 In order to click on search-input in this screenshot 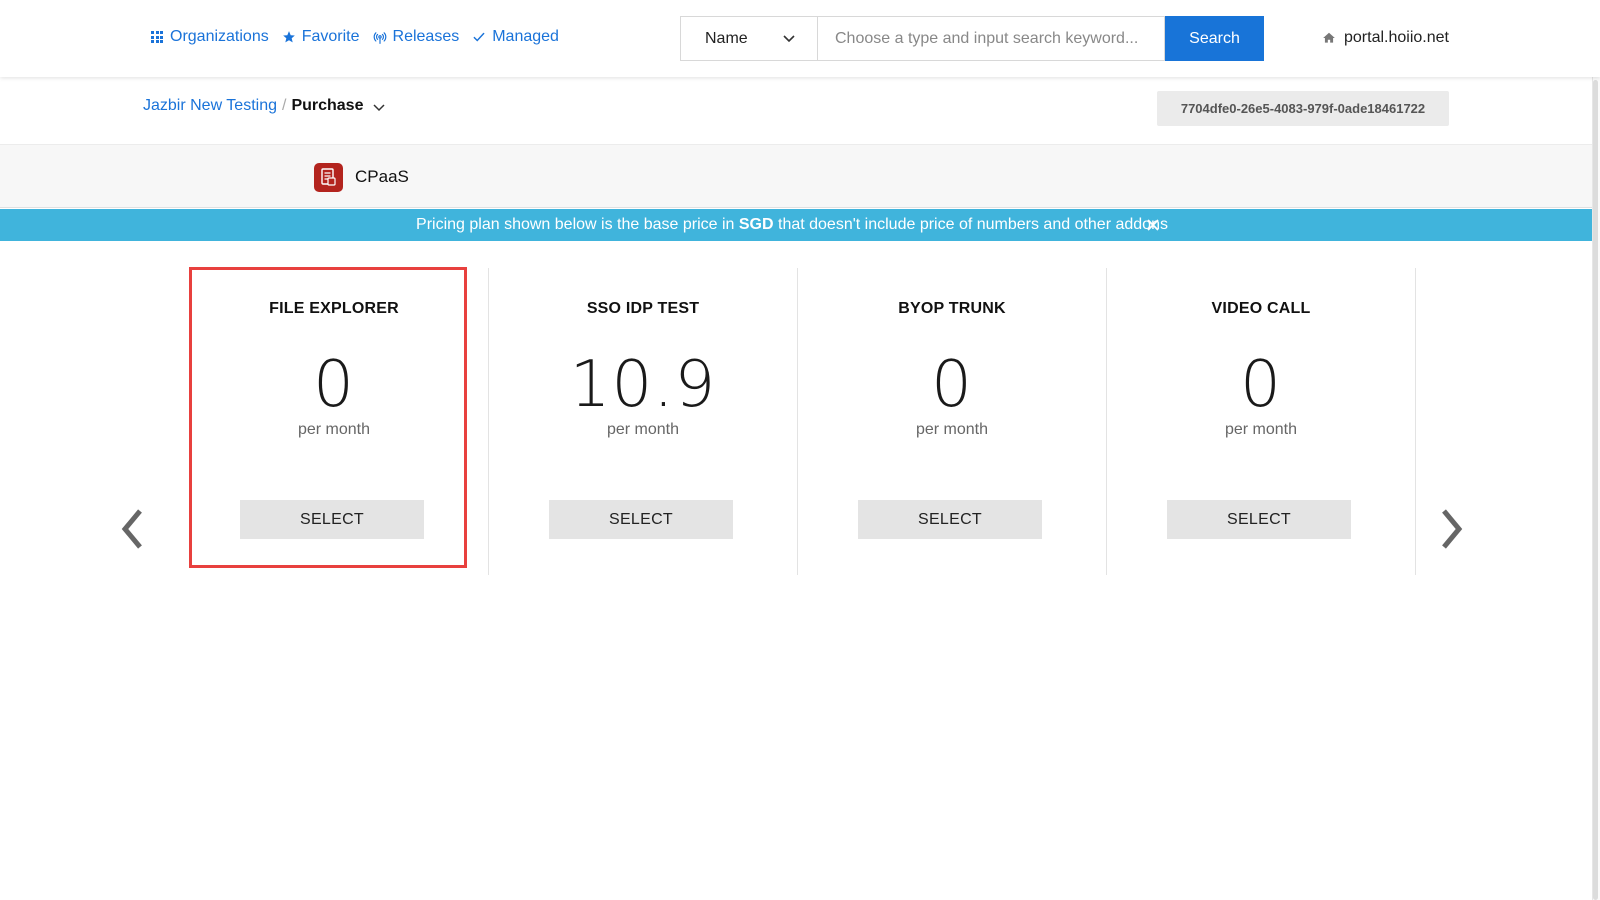, I will do `click(991, 38)`.